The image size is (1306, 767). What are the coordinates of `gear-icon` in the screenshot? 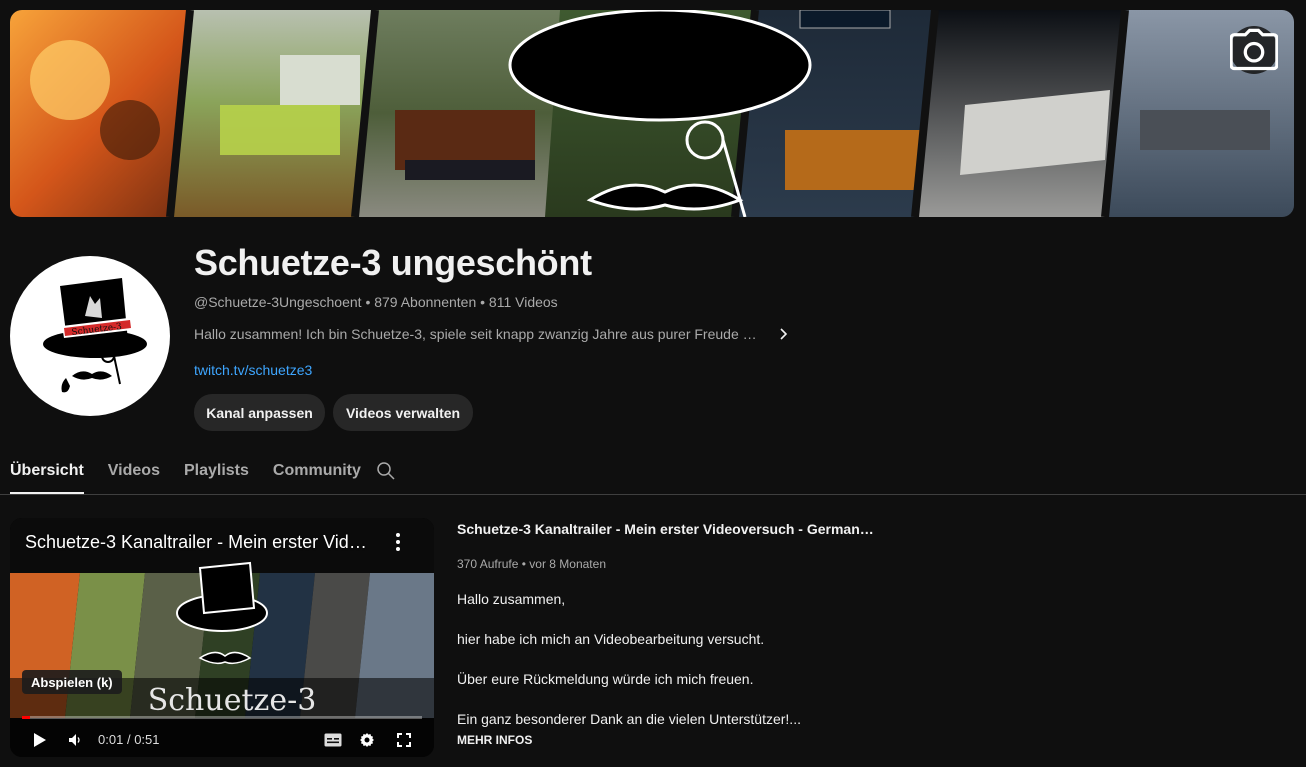 It's located at (367, 740).